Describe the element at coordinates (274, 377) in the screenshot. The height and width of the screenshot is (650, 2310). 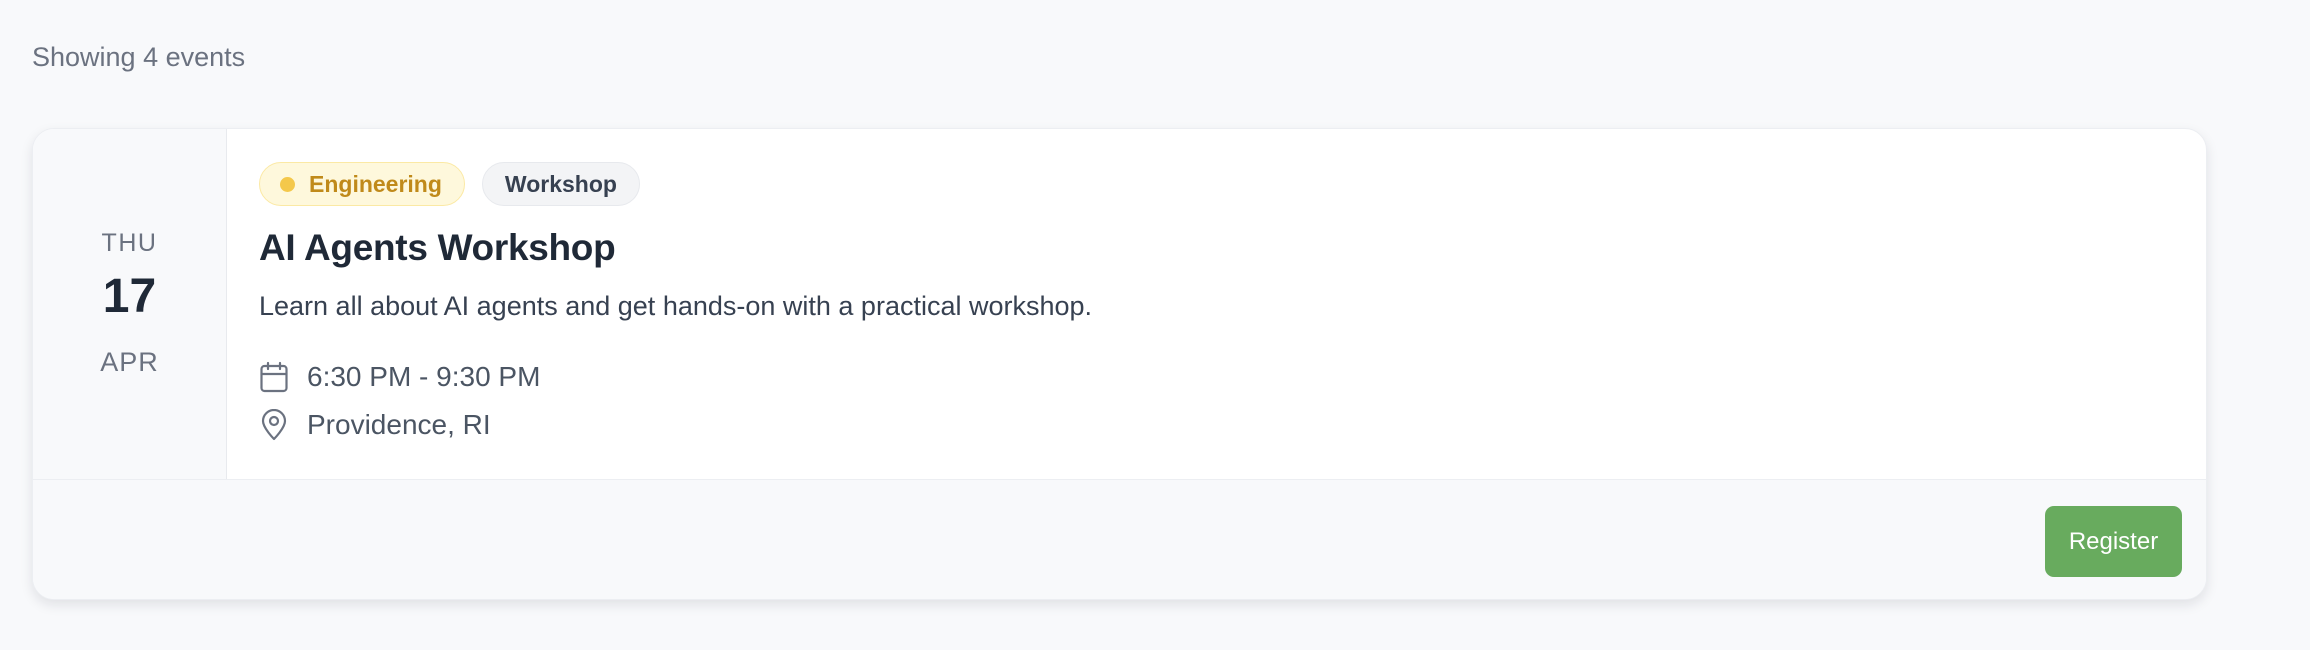
I see `calendar-icon` at that location.